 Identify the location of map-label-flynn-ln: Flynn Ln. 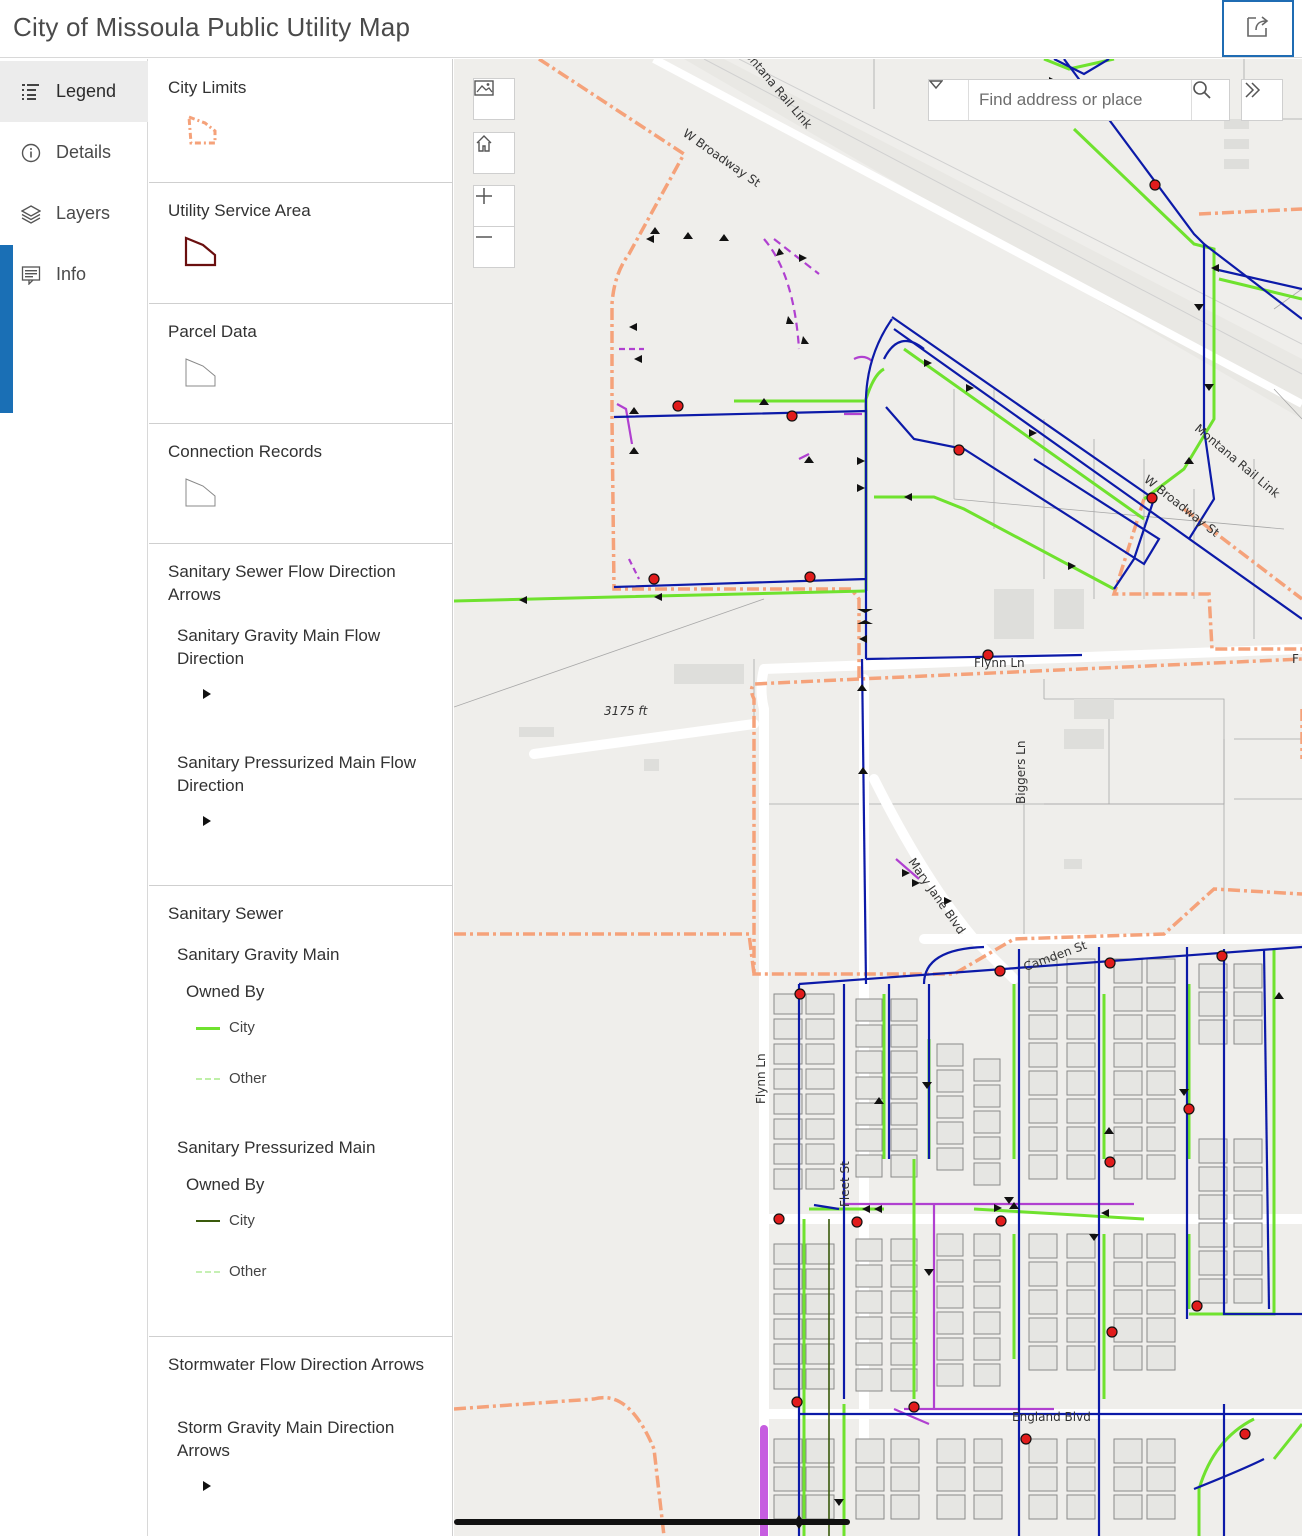
(999, 663).